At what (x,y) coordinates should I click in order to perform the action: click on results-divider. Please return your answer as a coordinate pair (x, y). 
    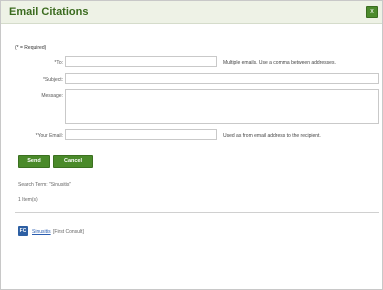
    Looking at the image, I should click on (197, 212).